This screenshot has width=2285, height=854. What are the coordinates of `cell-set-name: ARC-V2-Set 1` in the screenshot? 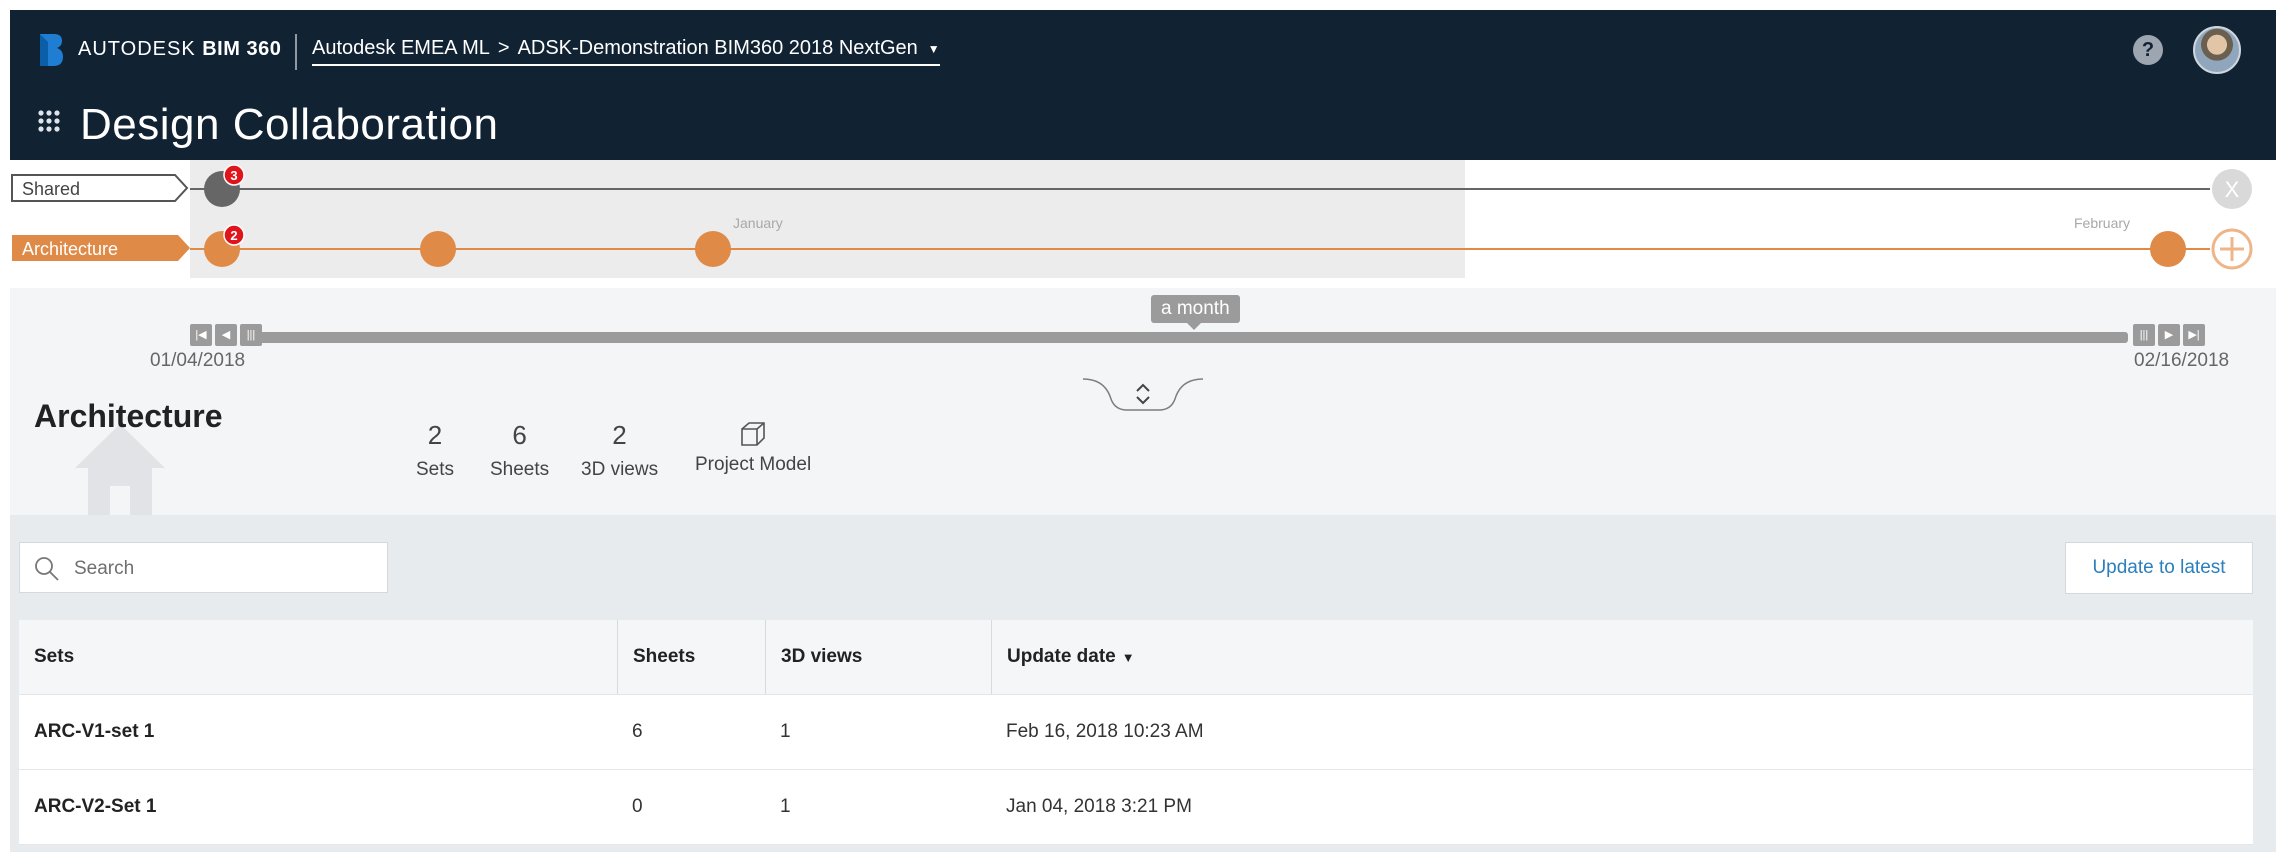 It's located at (87, 807).